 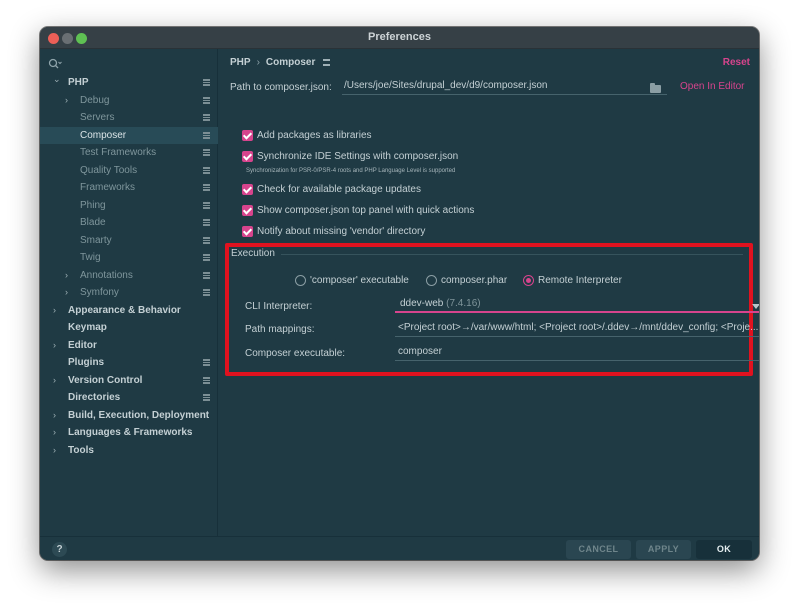 What do you see at coordinates (129, 345) in the screenshot?
I see `sidebar-item-editor: › Editor` at bounding box center [129, 345].